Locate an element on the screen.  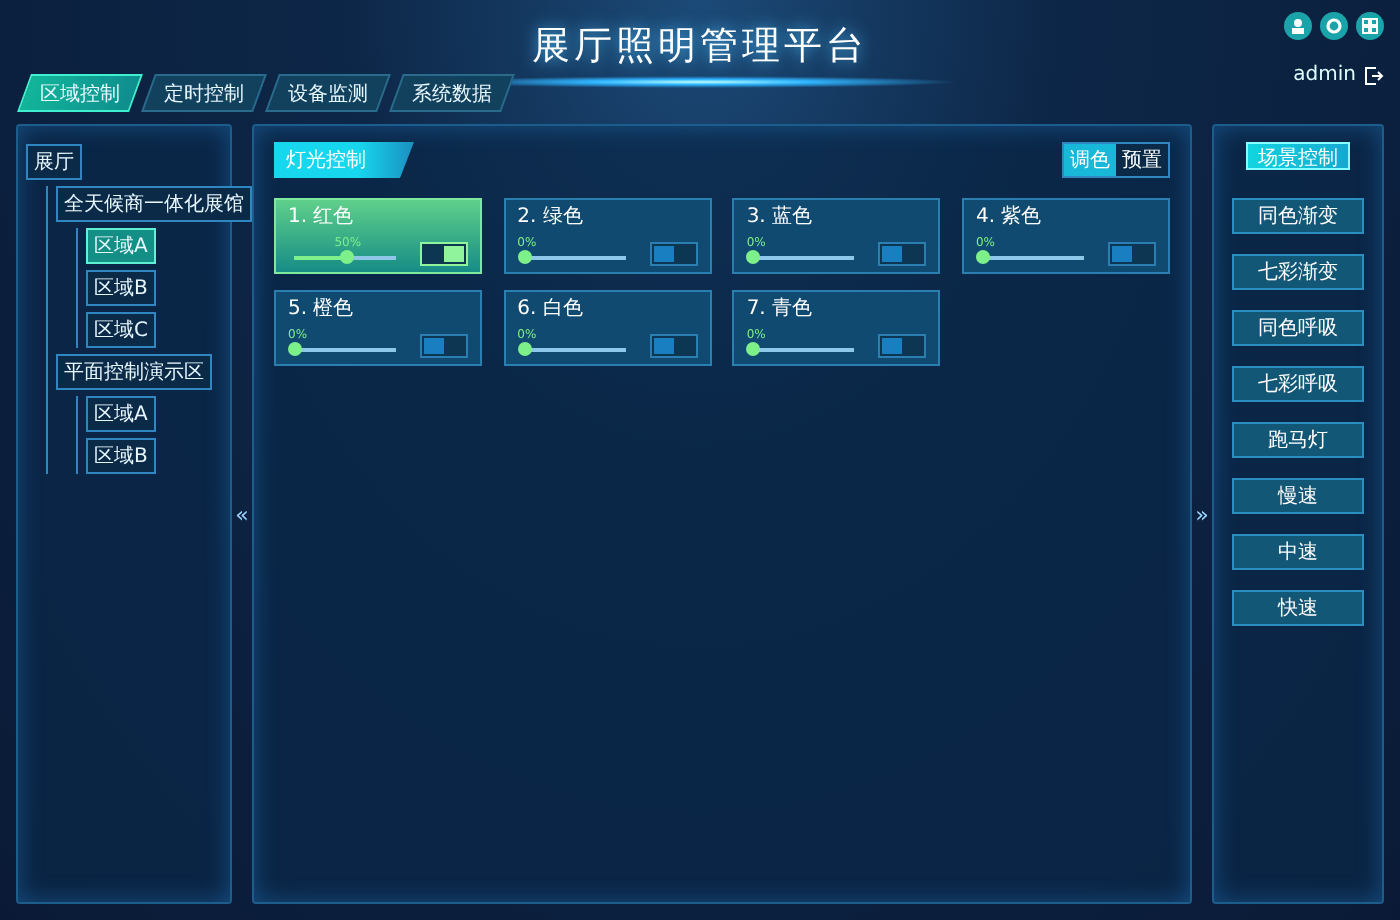
panel-title: 灯光控制 is located at coordinates (344, 160).